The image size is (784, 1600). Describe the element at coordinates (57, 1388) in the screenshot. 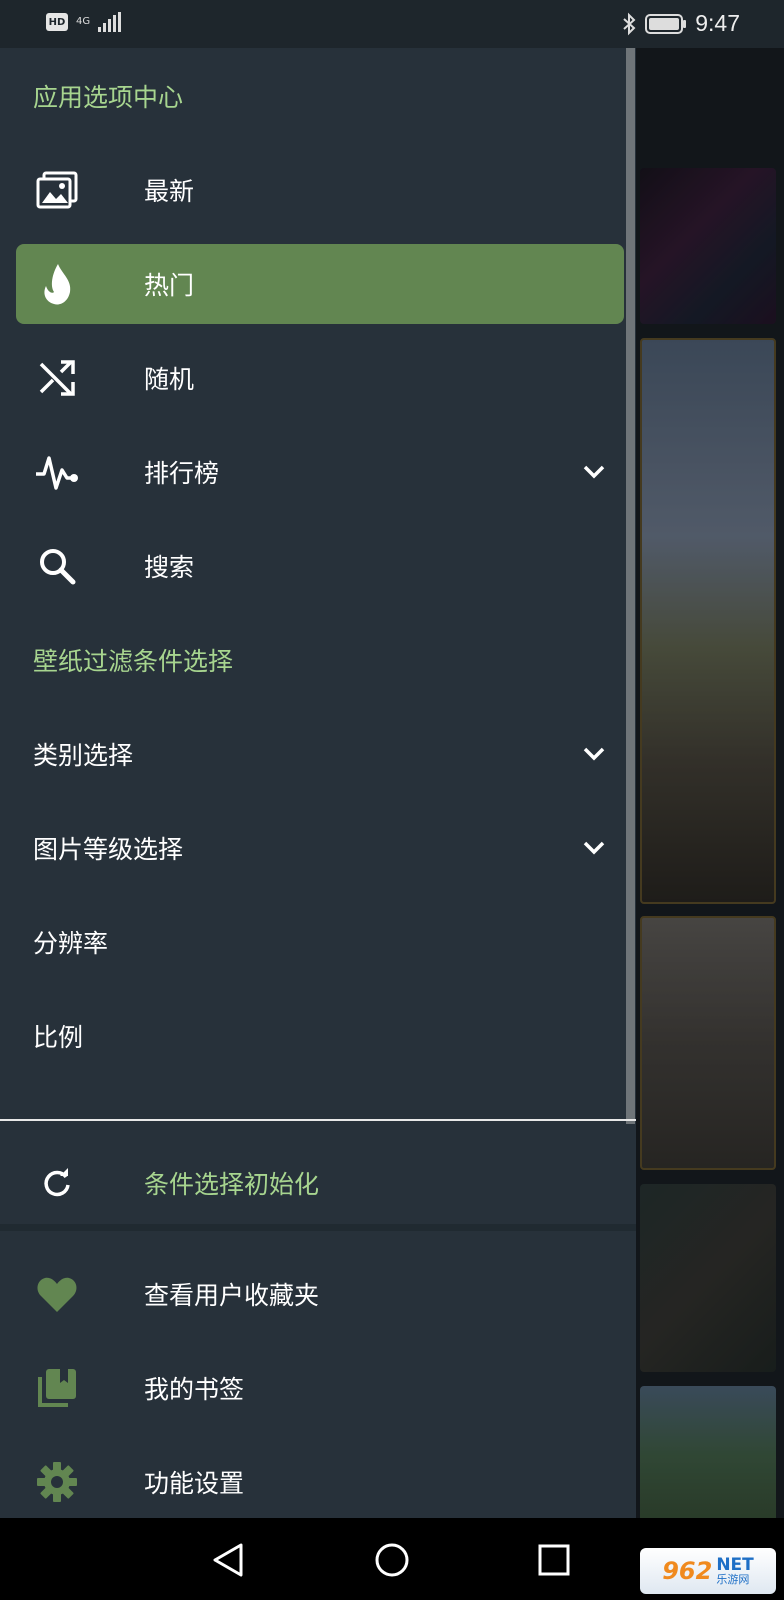

I see `bookmarks-icon` at that location.